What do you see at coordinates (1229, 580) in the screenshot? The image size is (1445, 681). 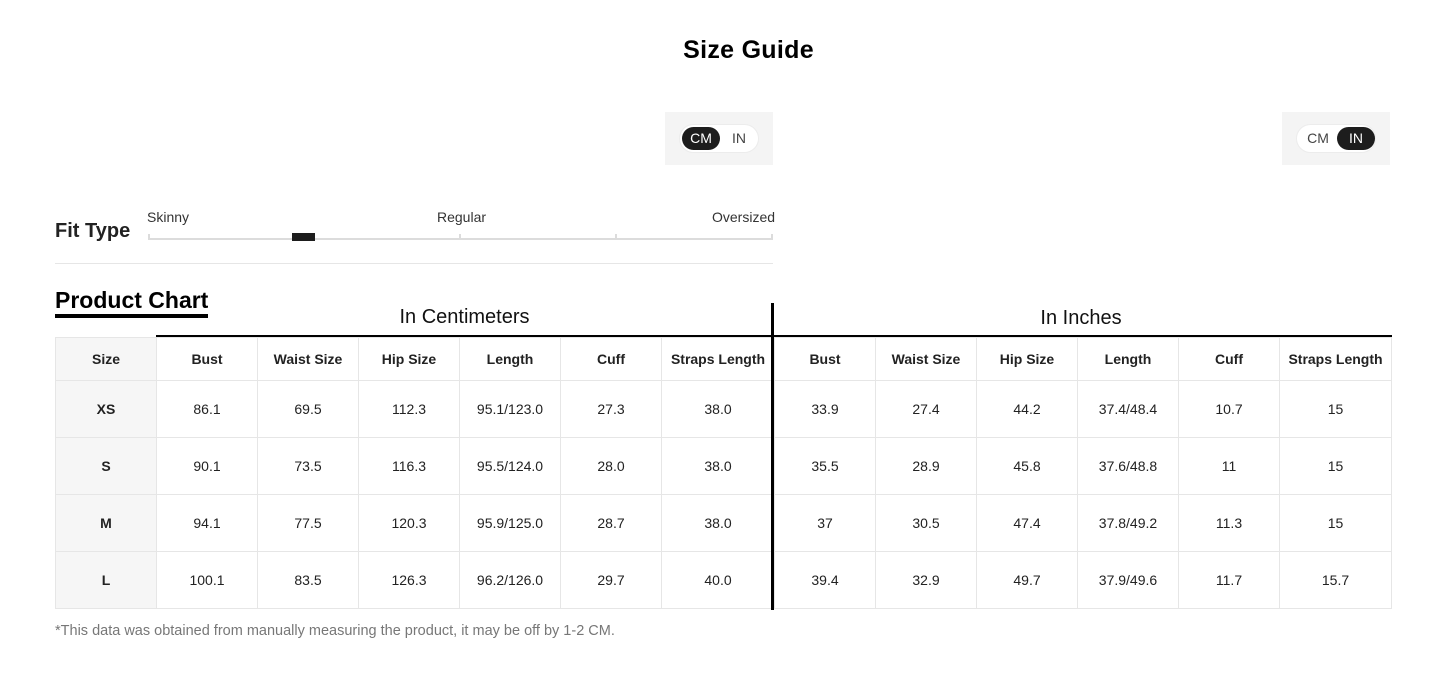 I see `table-cell: 11.7` at bounding box center [1229, 580].